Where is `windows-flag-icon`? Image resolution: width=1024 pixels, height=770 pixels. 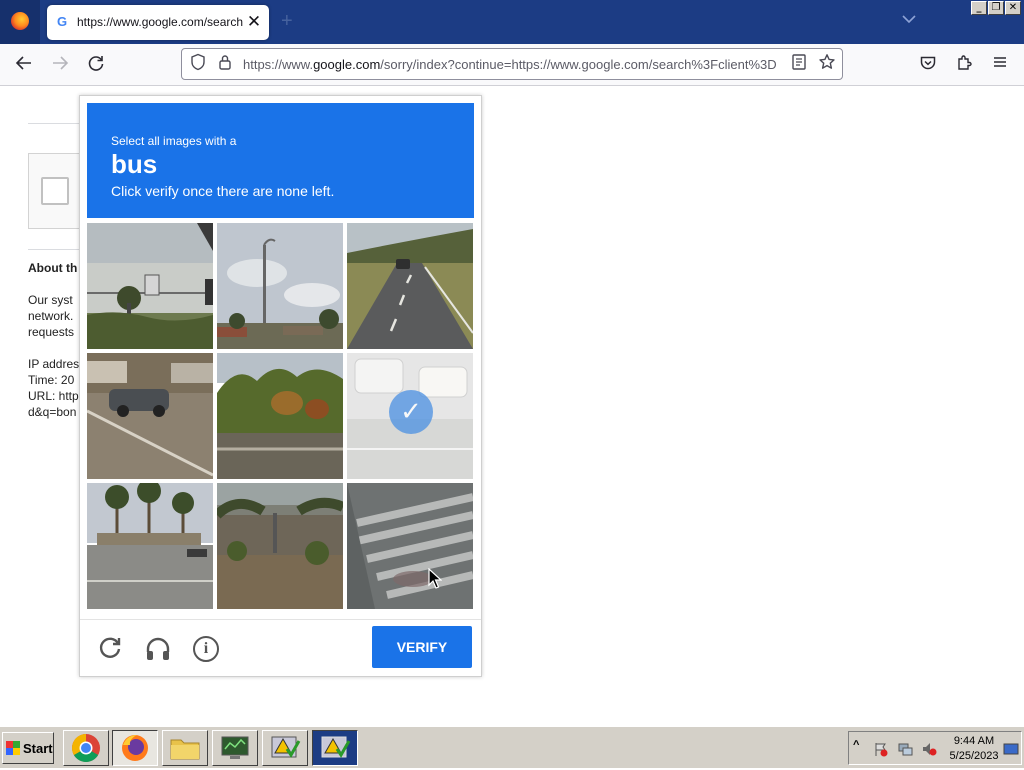
windows-flag-icon is located at coordinates (13, 748).